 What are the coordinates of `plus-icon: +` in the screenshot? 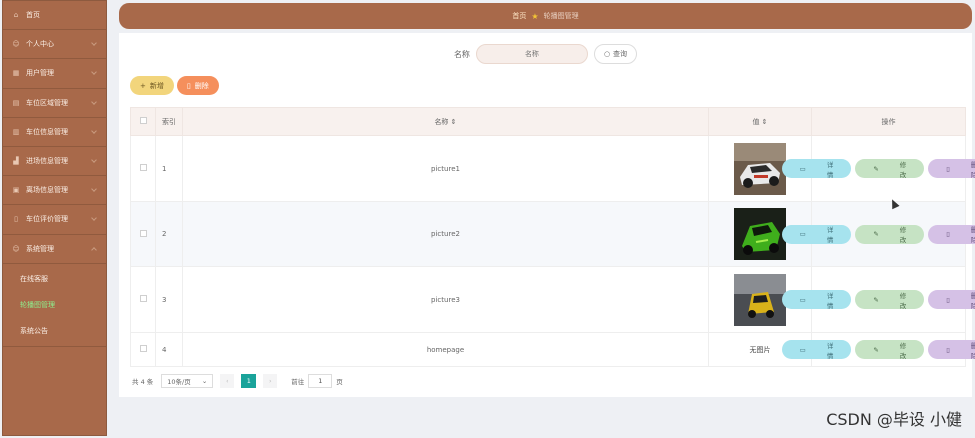 It's located at (143, 85).